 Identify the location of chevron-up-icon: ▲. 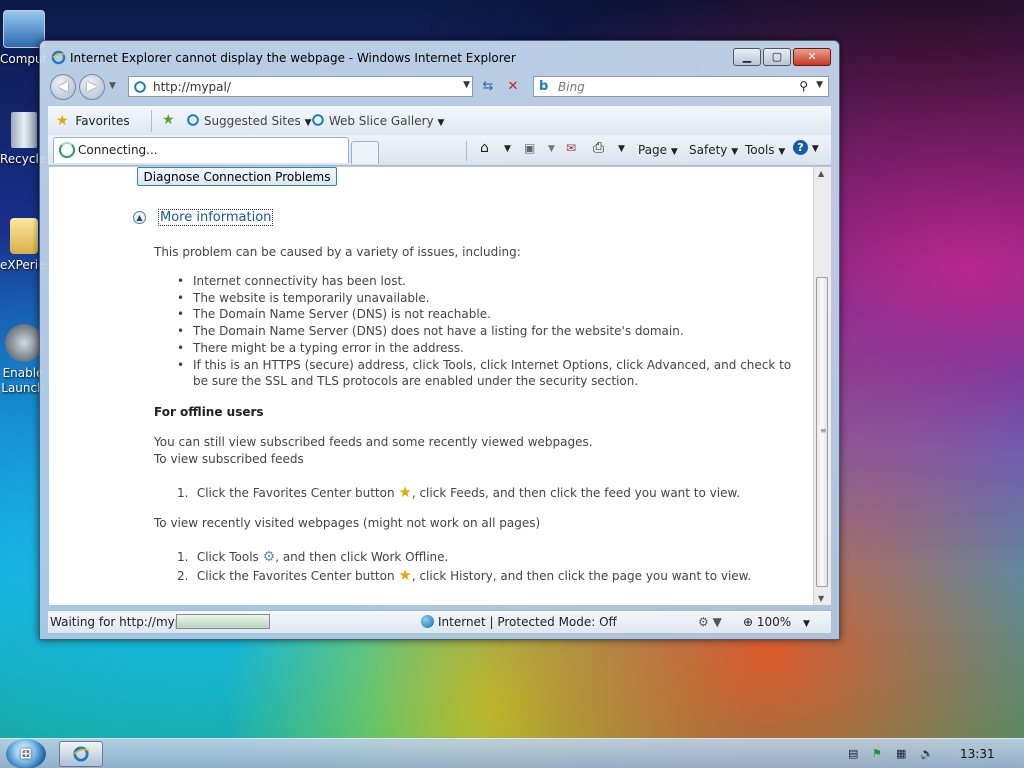
(139, 217).